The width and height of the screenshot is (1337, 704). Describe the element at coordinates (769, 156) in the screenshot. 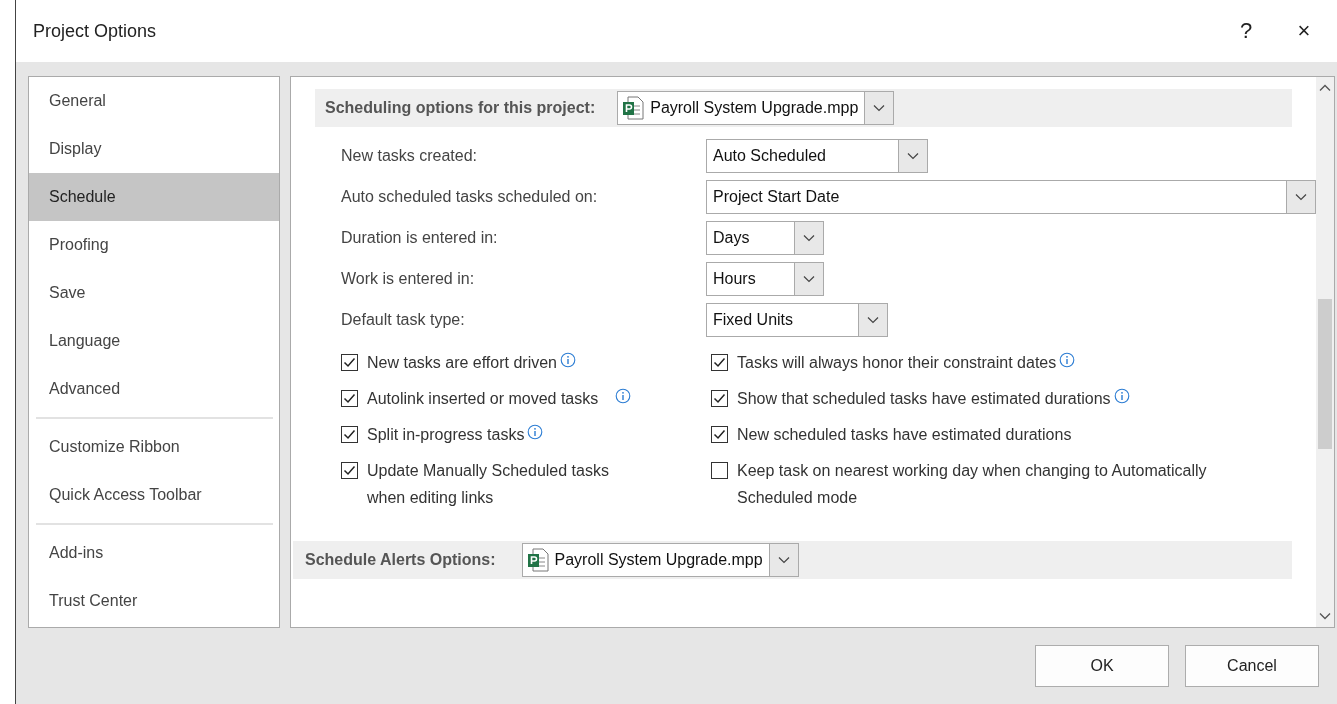

I see `dropdown-value: Auto Scheduled` at that location.